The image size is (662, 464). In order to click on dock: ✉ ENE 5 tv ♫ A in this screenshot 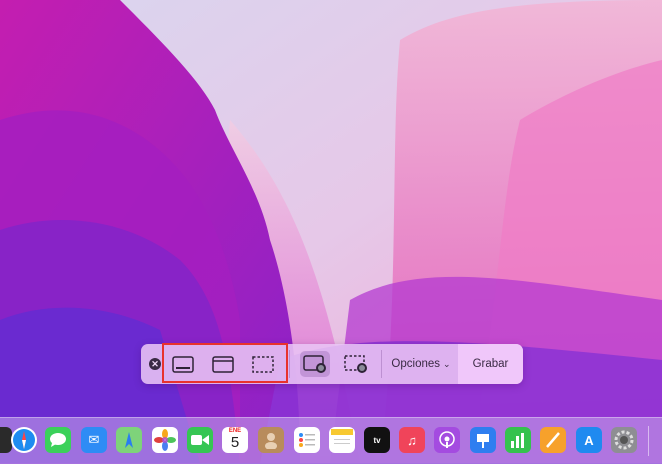, I will do `click(331, 440)`.